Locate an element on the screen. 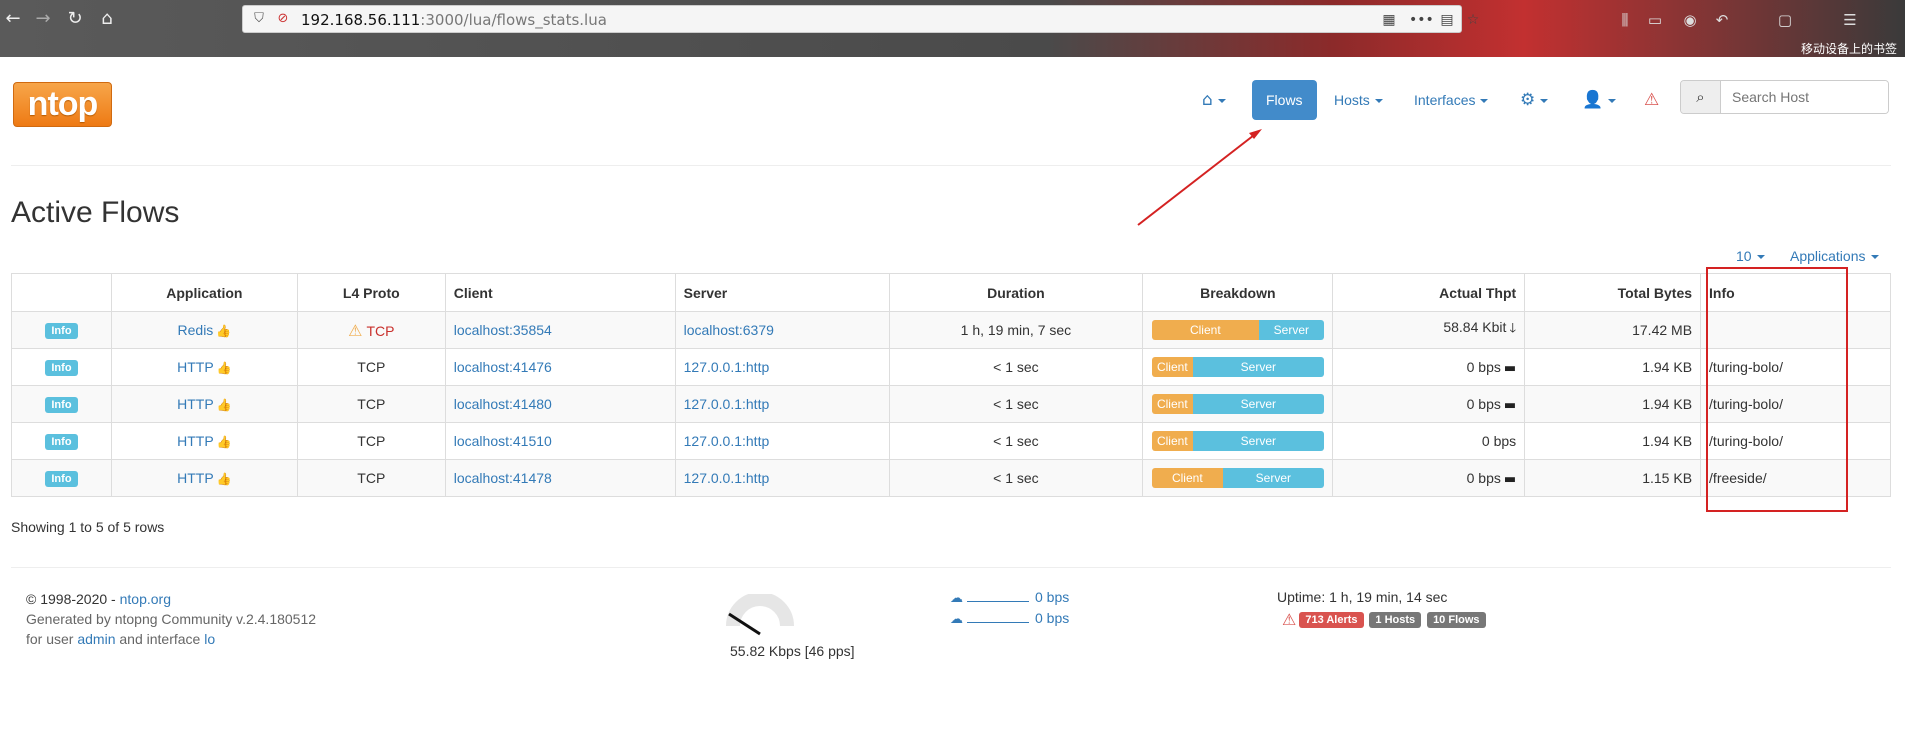 Image resolution: width=1905 pixels, height=742 pixels. house-icon: ⌂ is located at coordinates (1207, 100).